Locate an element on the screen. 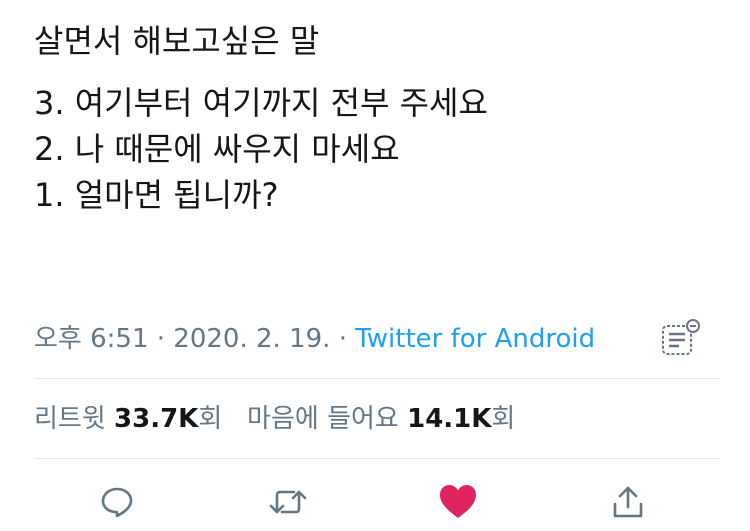  tweet-line-2: 2. 나 때문에 싸우지 마세요 is located at coordinates (217, 149).